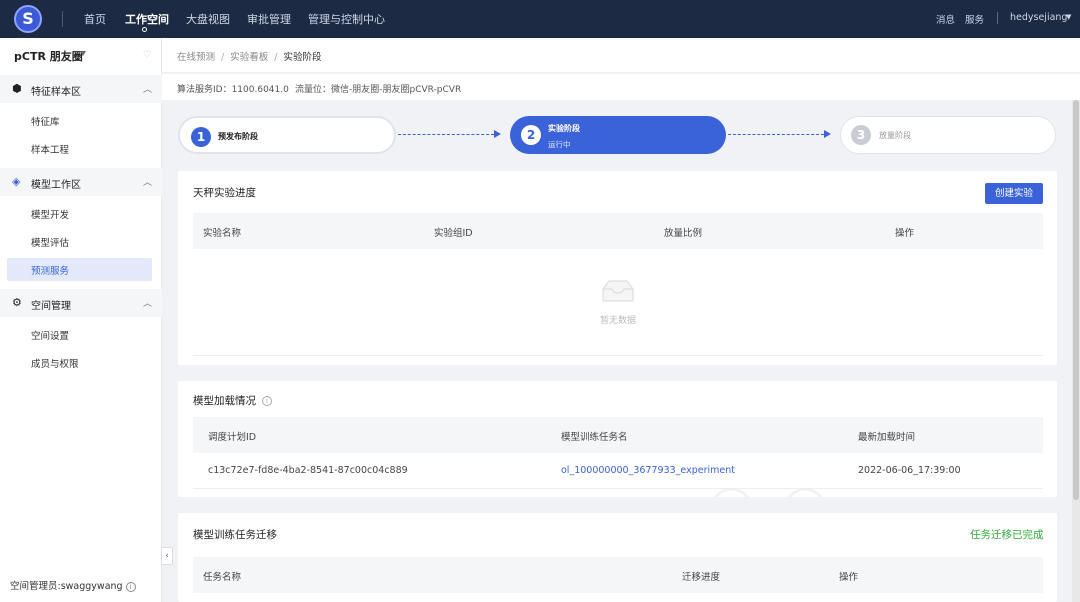  What do you see at coordinates (232, 437) in the screenshot?
I see `column-header: 调度计划ID` at bounding box center [232, 437].